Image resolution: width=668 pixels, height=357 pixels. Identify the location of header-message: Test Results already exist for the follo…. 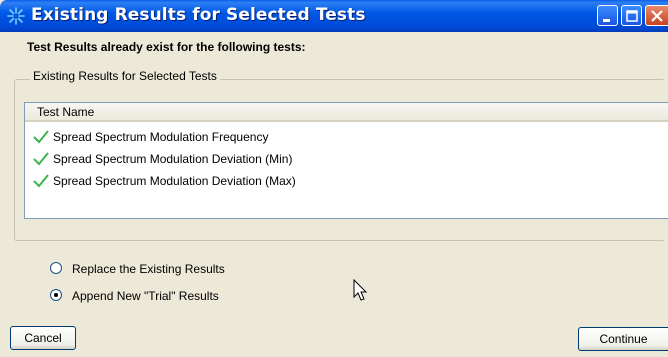
(166, 47).